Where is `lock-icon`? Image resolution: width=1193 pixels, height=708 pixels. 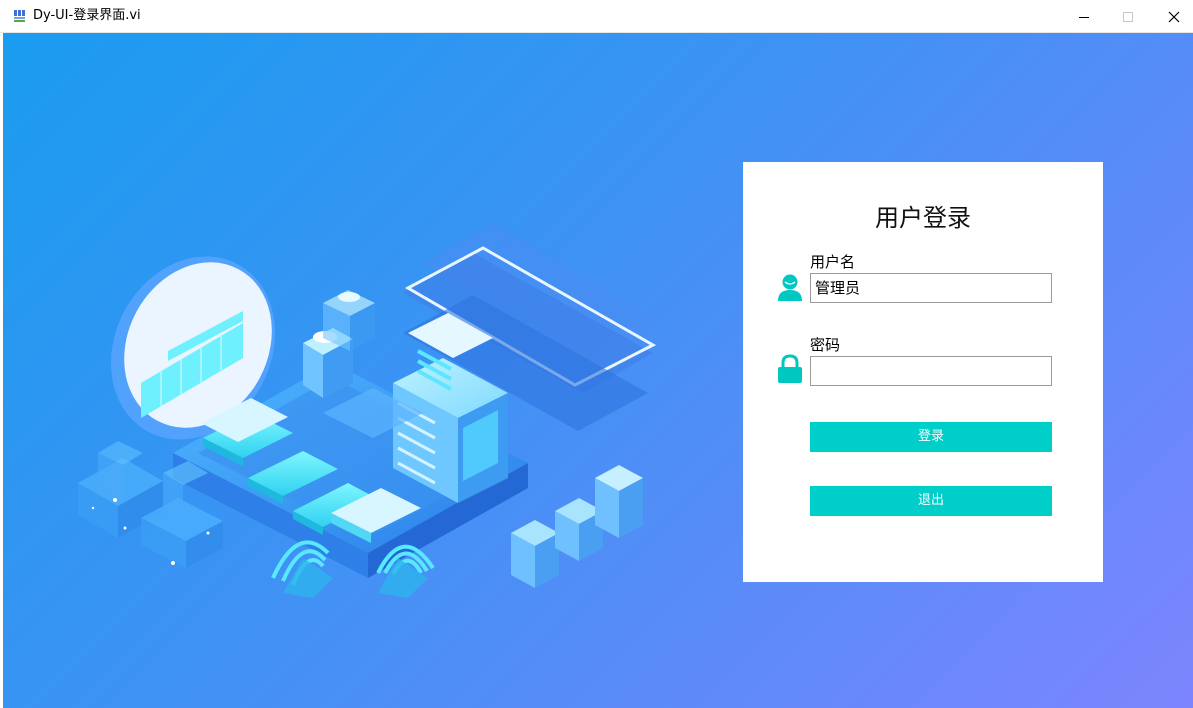
lock-icon is located at coordinates (790, 368).